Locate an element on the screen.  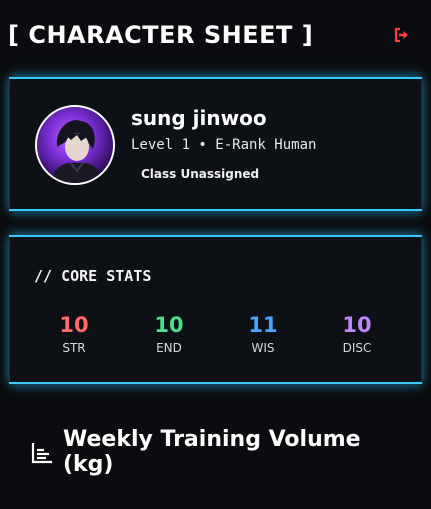
core-stats-title: // CORE STATS is located at coordinates (93, 276).